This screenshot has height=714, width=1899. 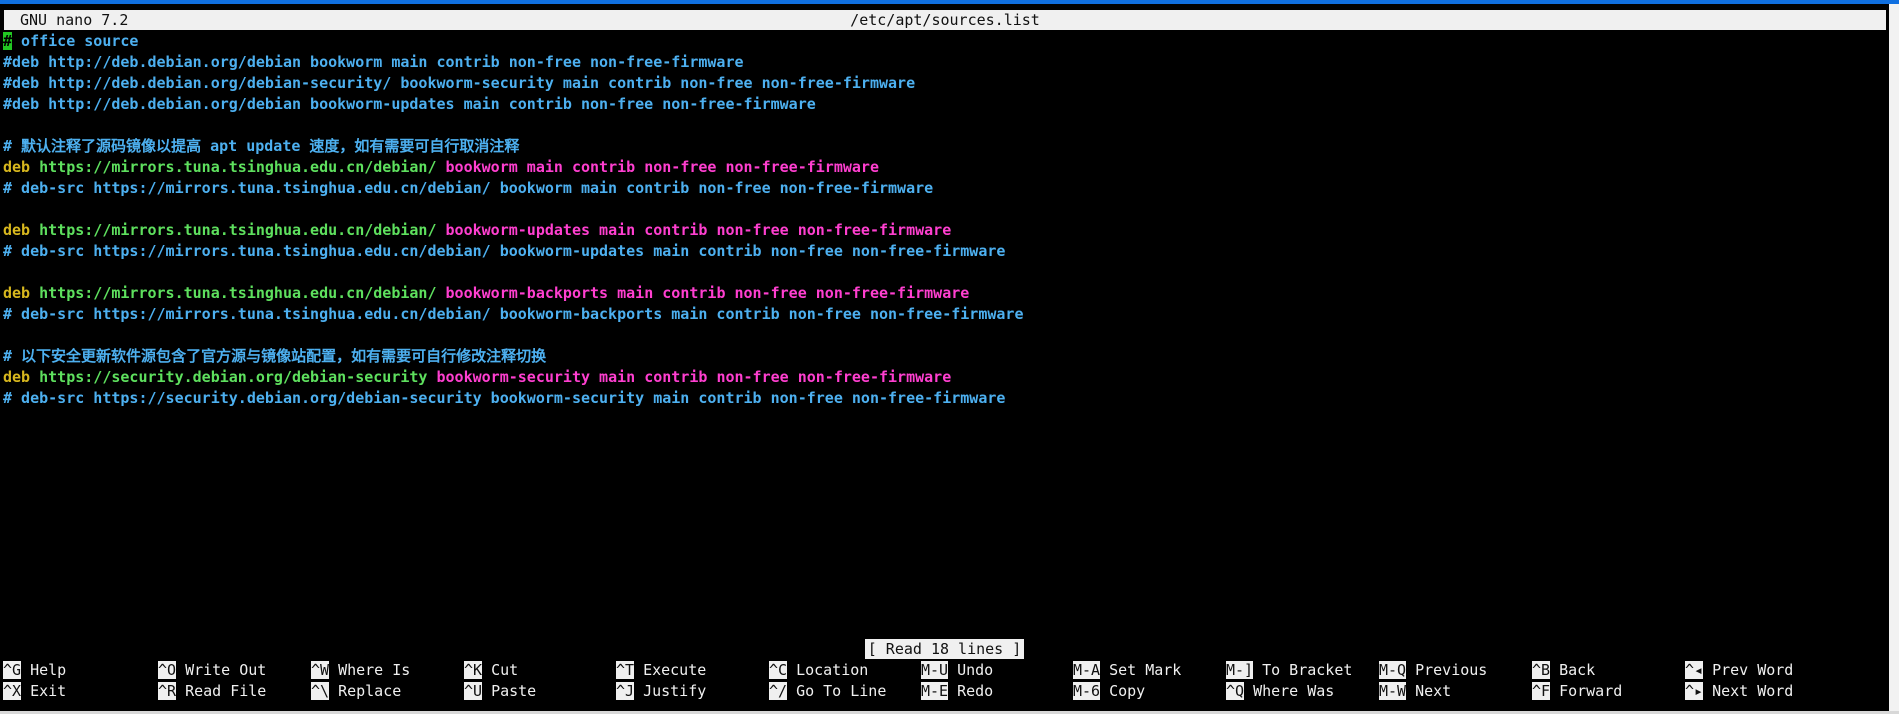 I want to click on shortcut-go-to-line: ^/ Go To Line, so click(x=827, y=691).